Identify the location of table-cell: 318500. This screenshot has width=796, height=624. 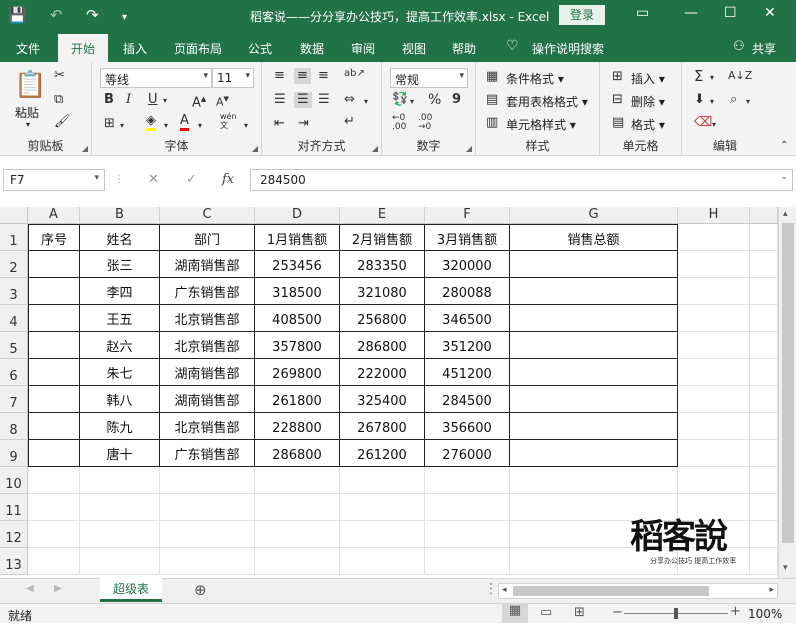
(297, 291).